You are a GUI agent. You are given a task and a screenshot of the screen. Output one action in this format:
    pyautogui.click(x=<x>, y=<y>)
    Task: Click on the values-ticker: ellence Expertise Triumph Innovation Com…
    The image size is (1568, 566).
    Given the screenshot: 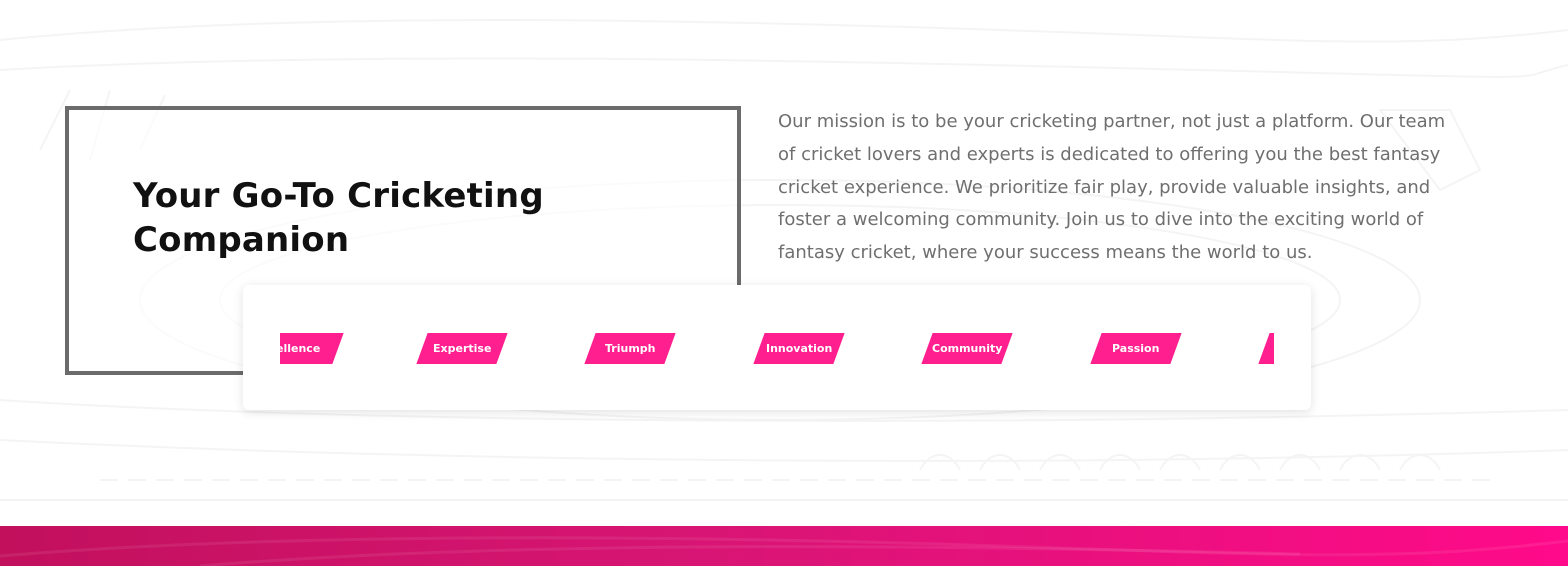 What is the action you would take?
    pyautogui.click(x=777, y=349)
    